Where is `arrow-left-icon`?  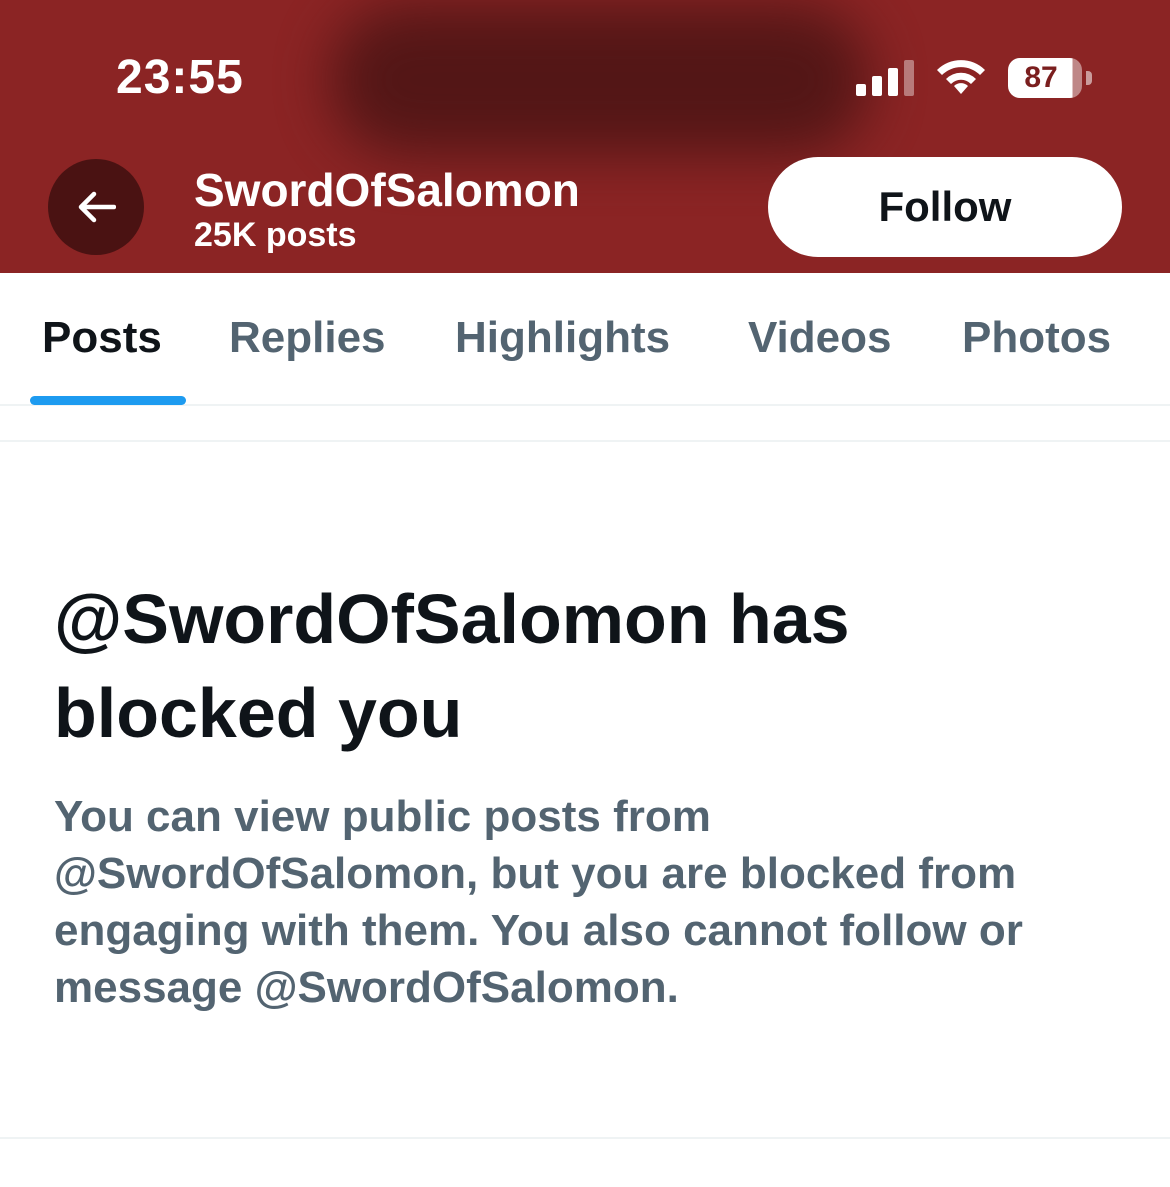 arrow-left-icon is located at coordinates (97, 207).